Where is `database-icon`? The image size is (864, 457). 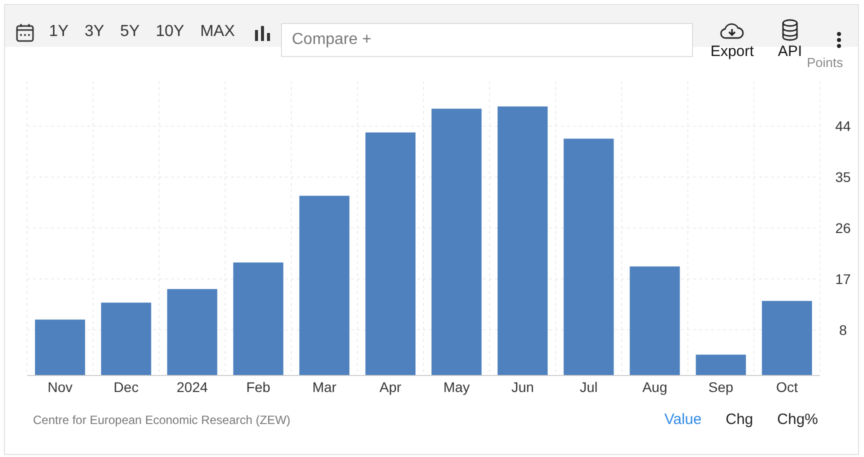 database-icon is located at coordinates (790, 29).